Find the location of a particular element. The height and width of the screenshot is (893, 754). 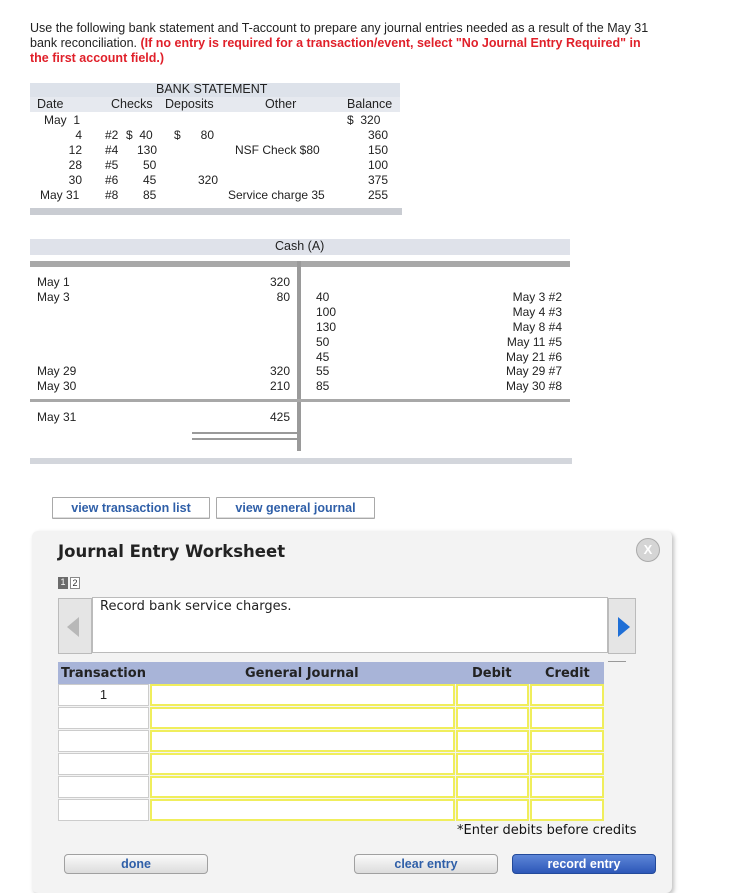

t-credit-label: May 8 #4 is located at coordinates (537, 327).